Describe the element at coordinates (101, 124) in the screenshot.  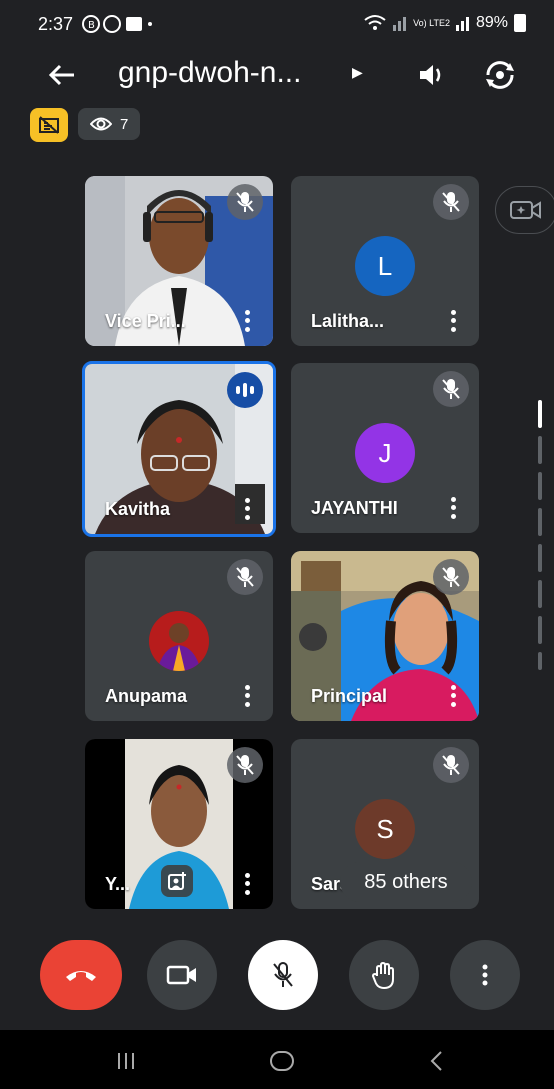
I see `eye-icon` at that location.